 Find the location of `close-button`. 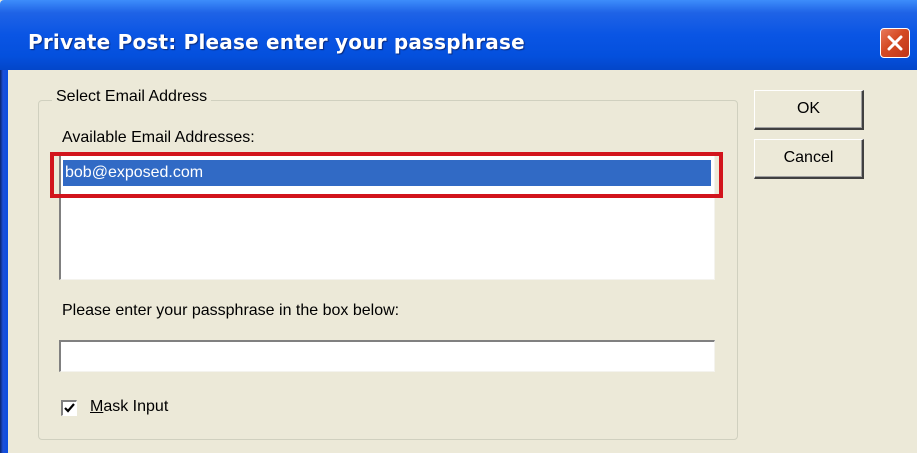

close-button is located at coordinates (895, 43).